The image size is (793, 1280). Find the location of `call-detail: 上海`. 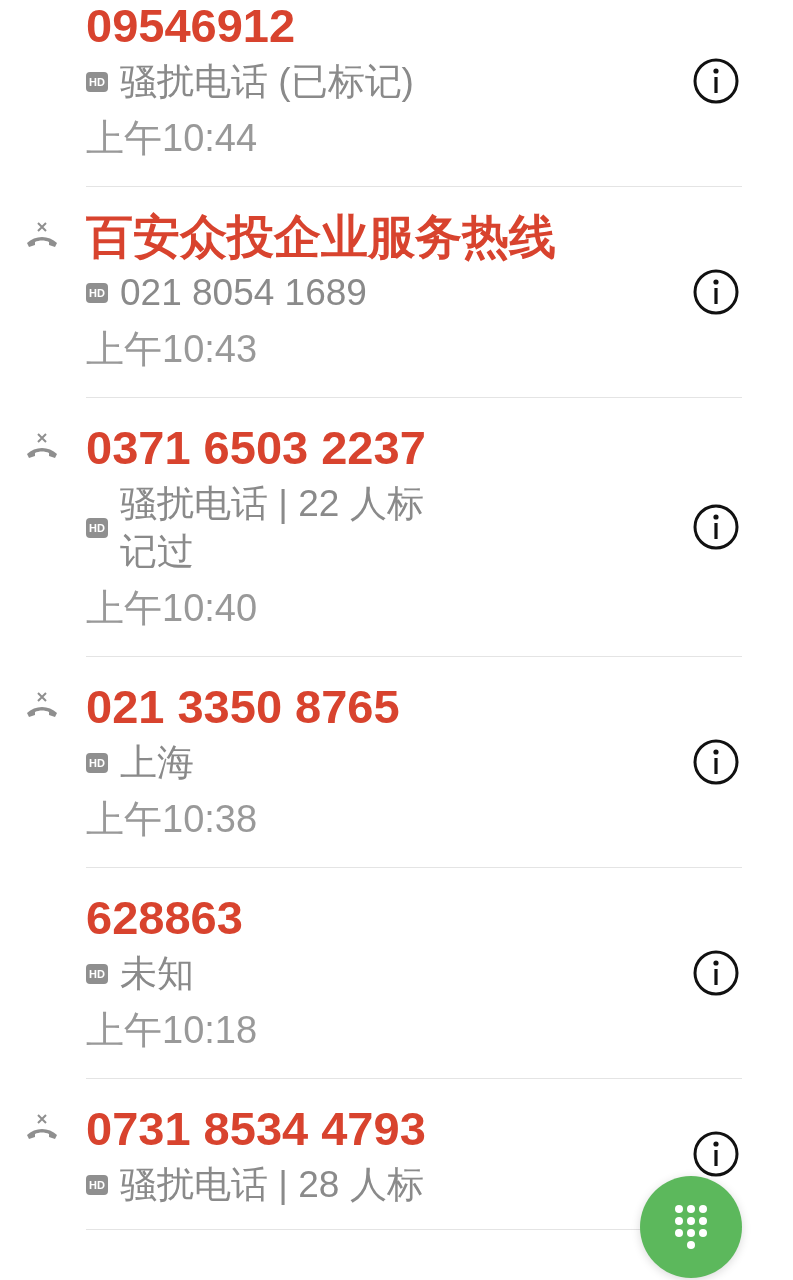

call-detail: 上海 is located at coordinates (157, 763).